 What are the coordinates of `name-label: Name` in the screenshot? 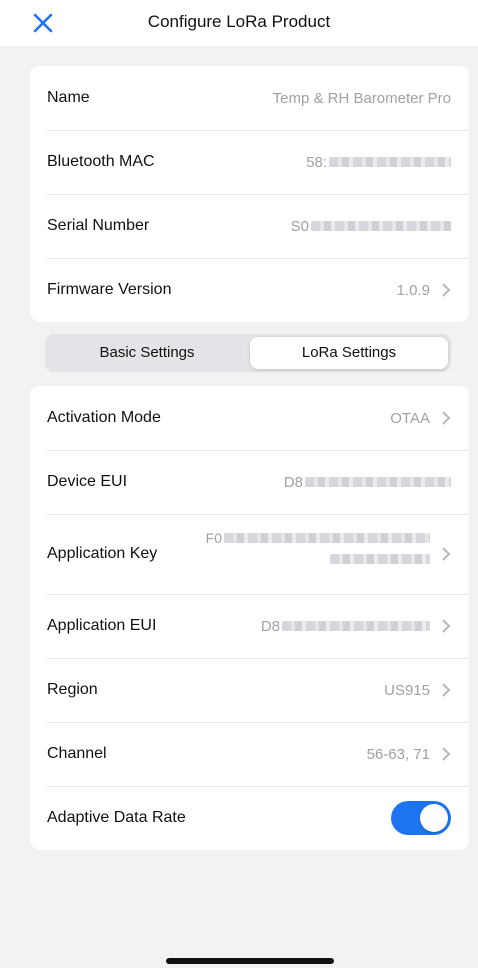 It's located at (68, 97).